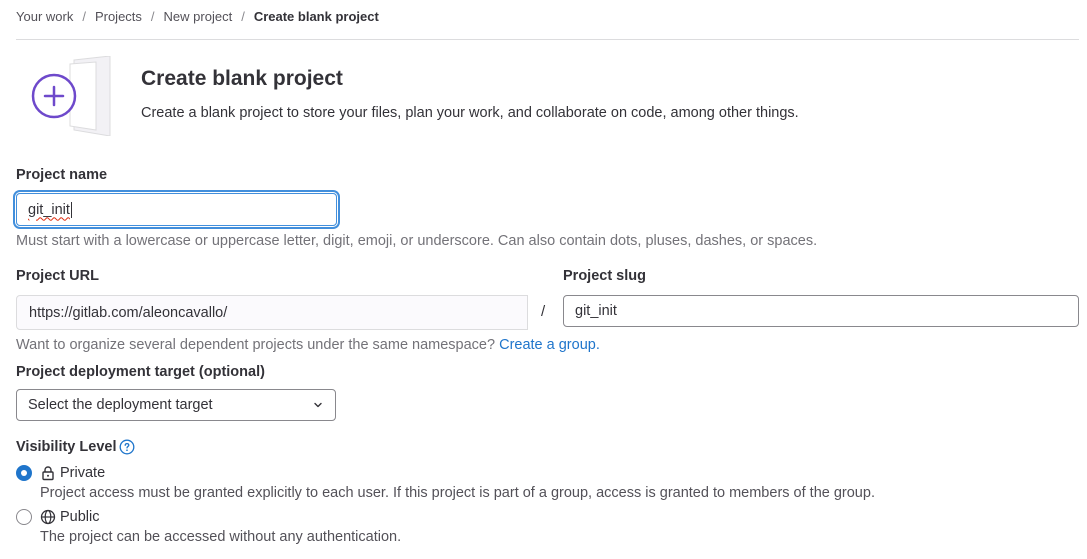 Image resolution: width=1087 pixels, height=559 pixels. Describe the element at coordinates (549, 345) in the screenshot. I see `create-group-link: Create a group.` at that location.